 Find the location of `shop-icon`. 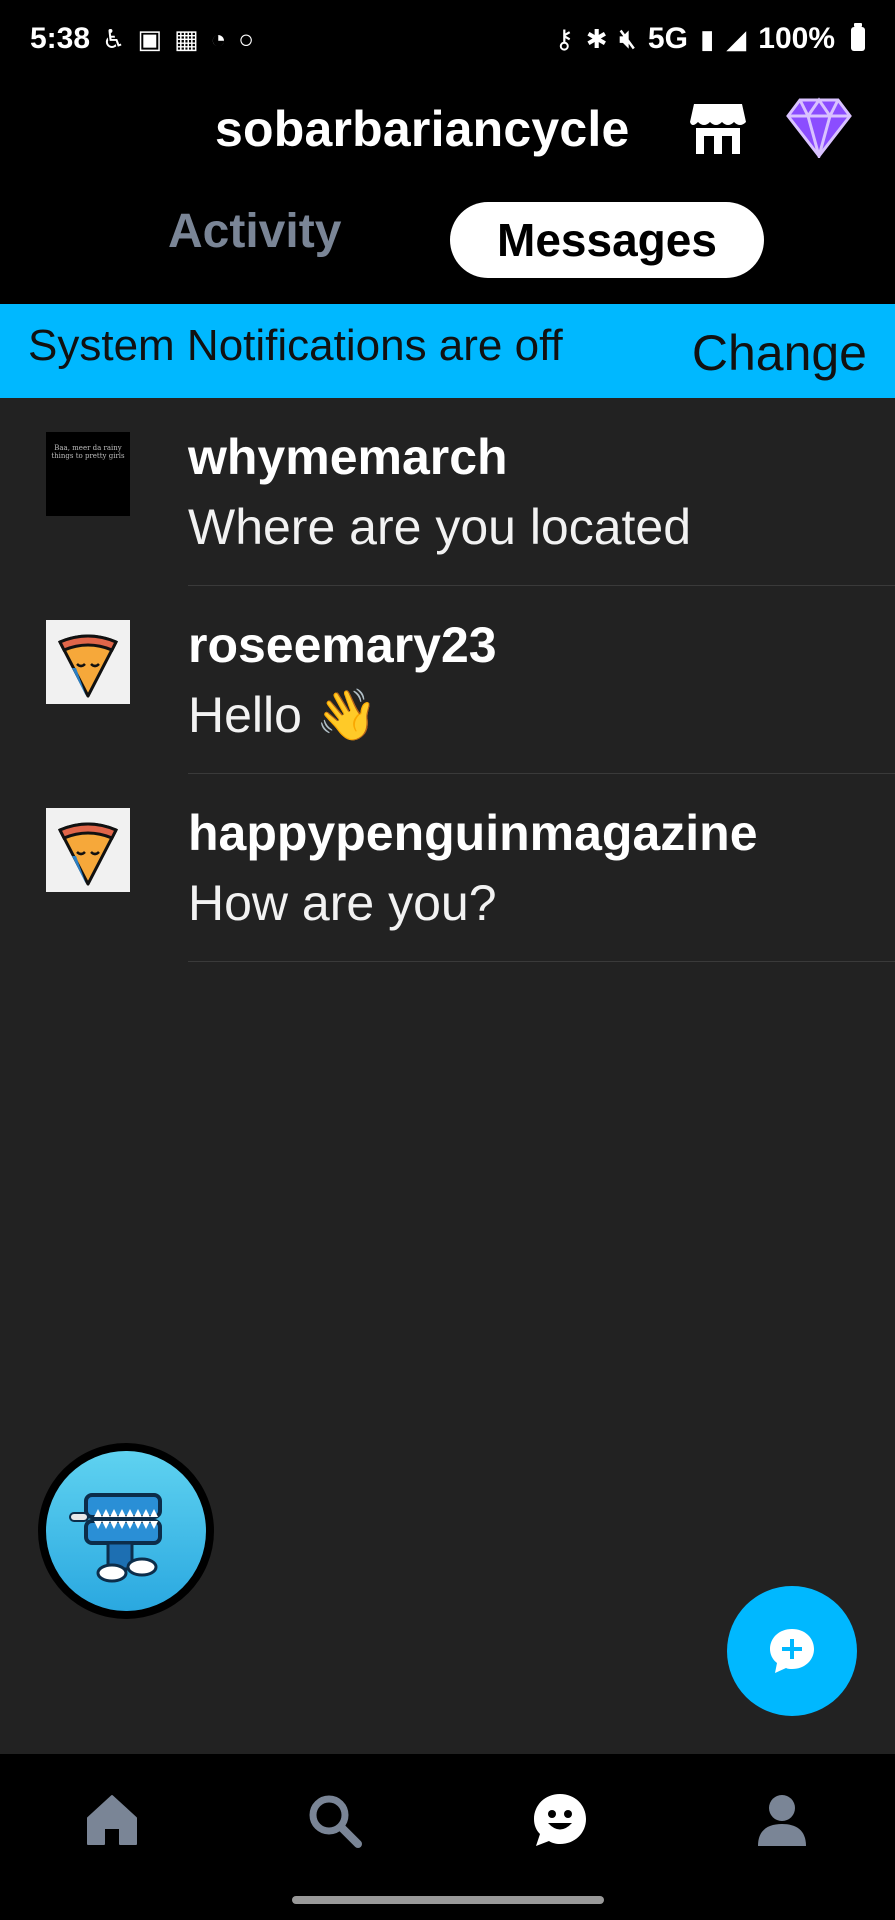

shop-icon is located at coordinates (718, 128).